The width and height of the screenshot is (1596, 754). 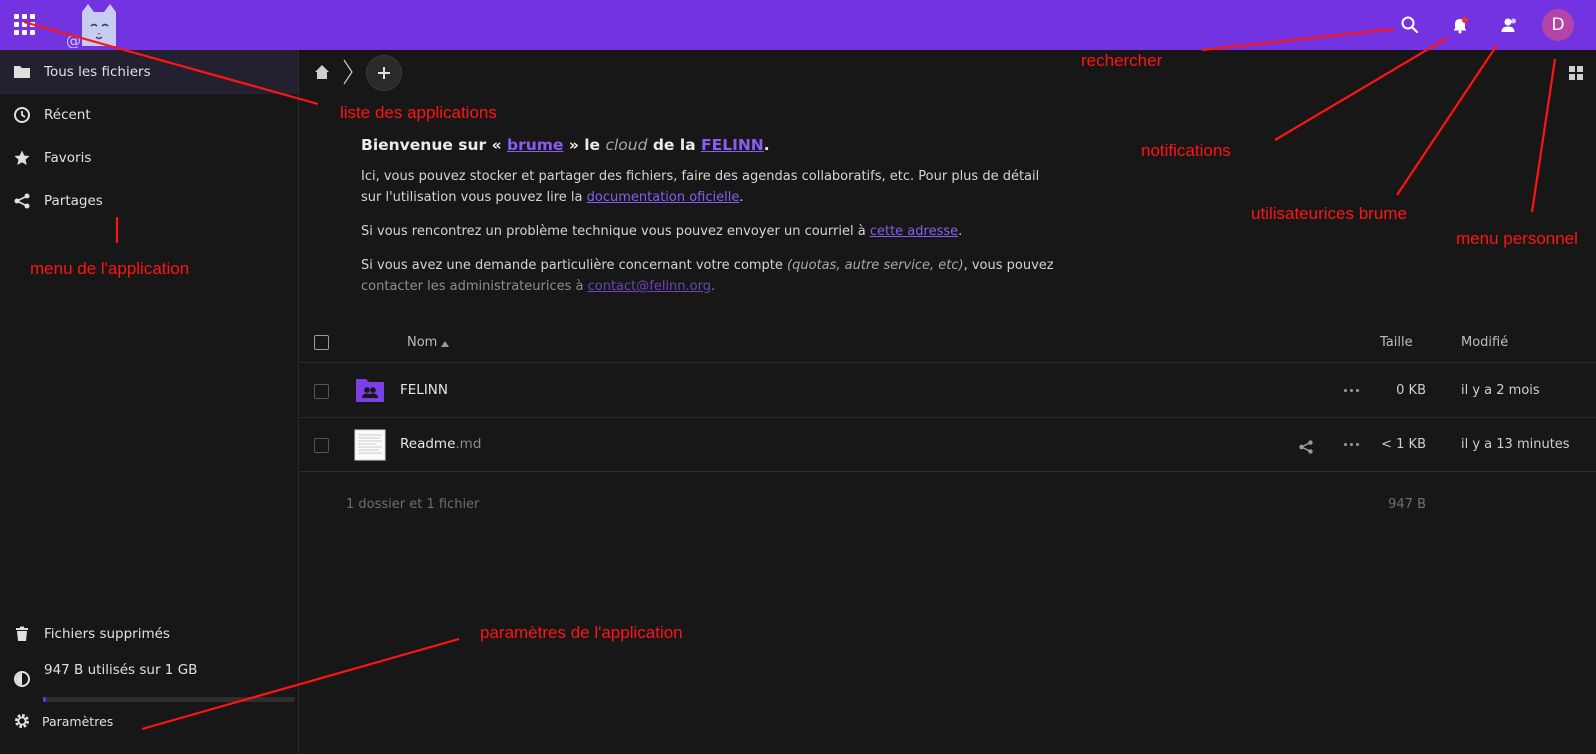 I want to click on title-emphasis: cloud, so click(x=626, y=145).